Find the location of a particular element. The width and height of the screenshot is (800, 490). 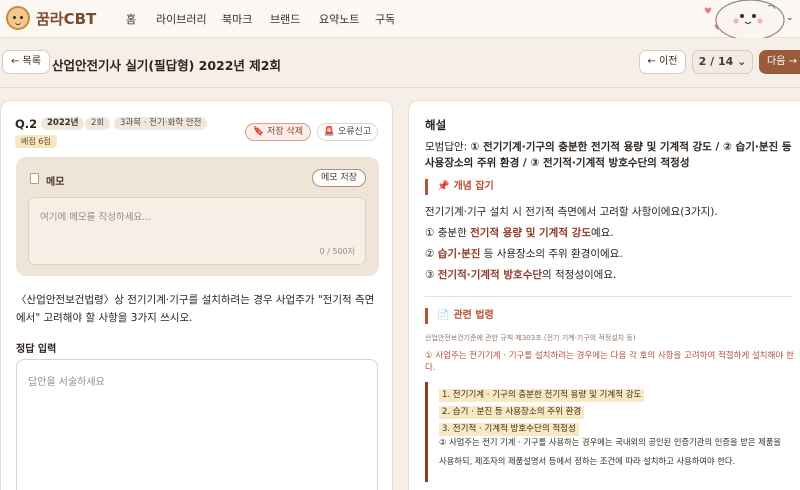

point-post: 등 사용장소의 주위 환경이에요. is located at coordinates (551, 254).